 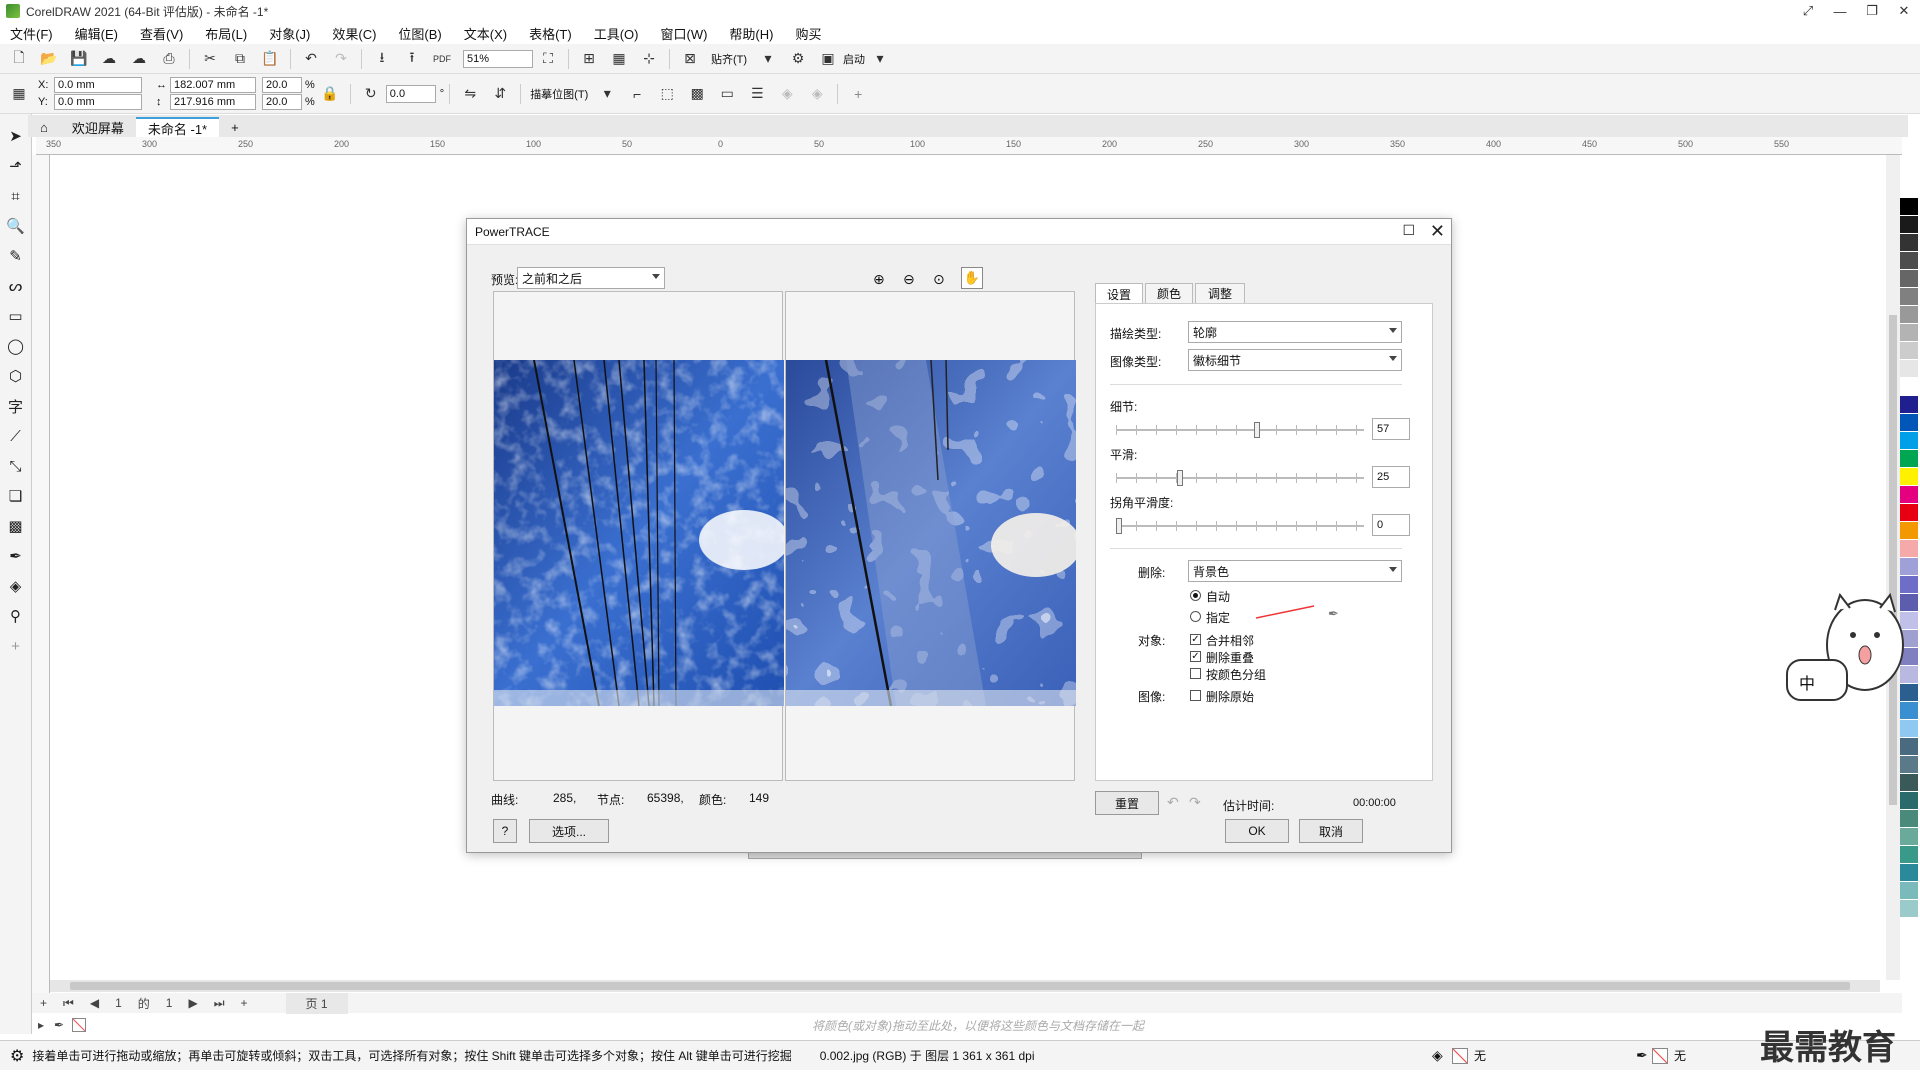 I want to click on document-palette-bar: ▸ ✒ 将颜色(或对象)拖动至此处，以便将这些颜色与文档存储在一起, so click(x=967, y=1025).